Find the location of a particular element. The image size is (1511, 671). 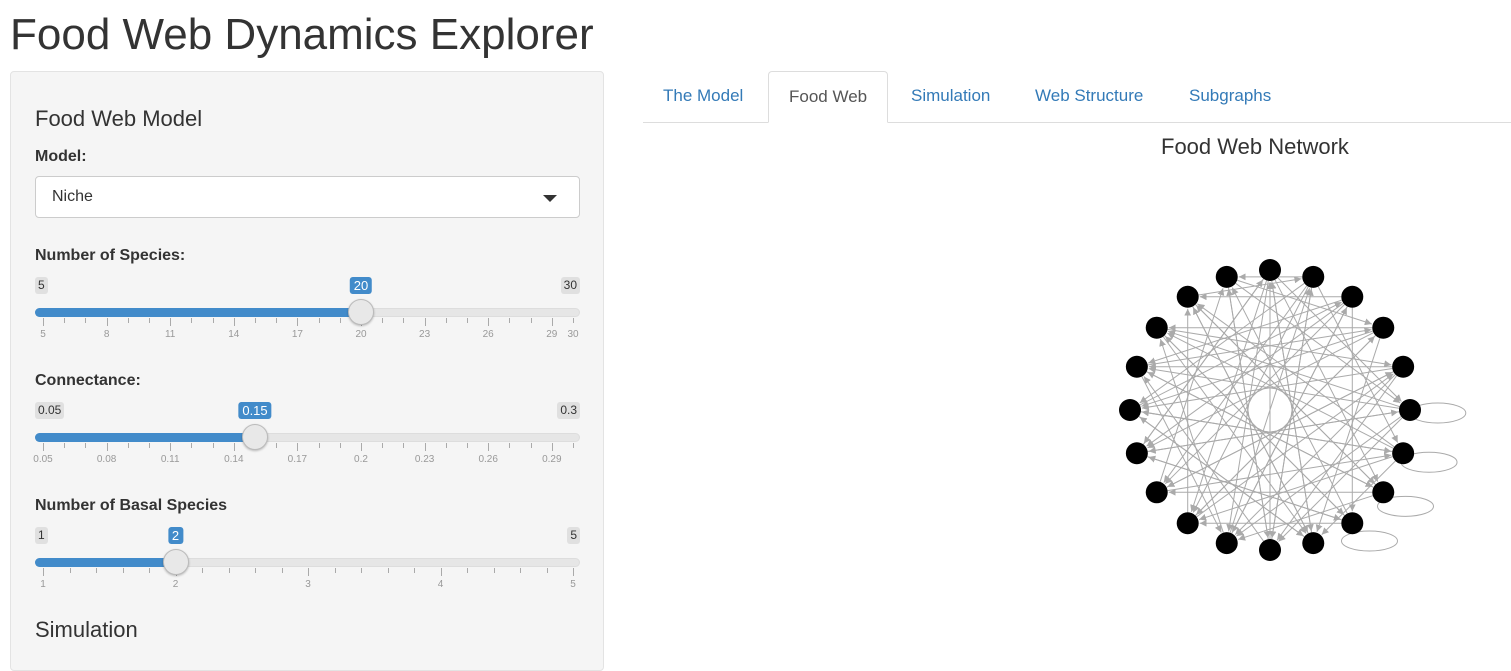

simulation-section-title: Simulation is located at coordinates (86, 629).